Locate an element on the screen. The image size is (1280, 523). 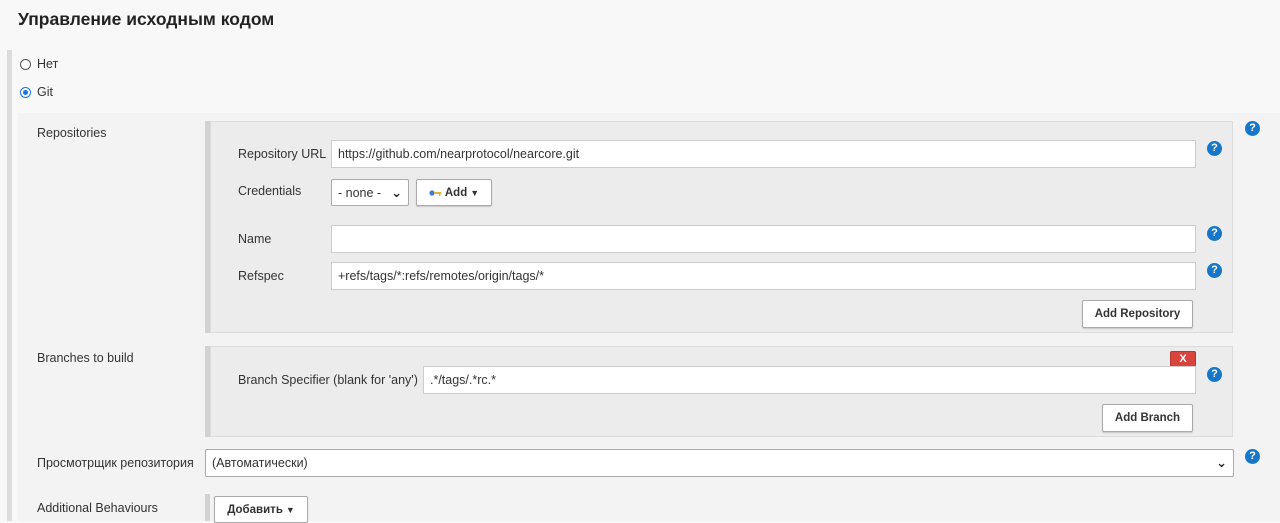
radio-git is located at coordinates (25, 92).